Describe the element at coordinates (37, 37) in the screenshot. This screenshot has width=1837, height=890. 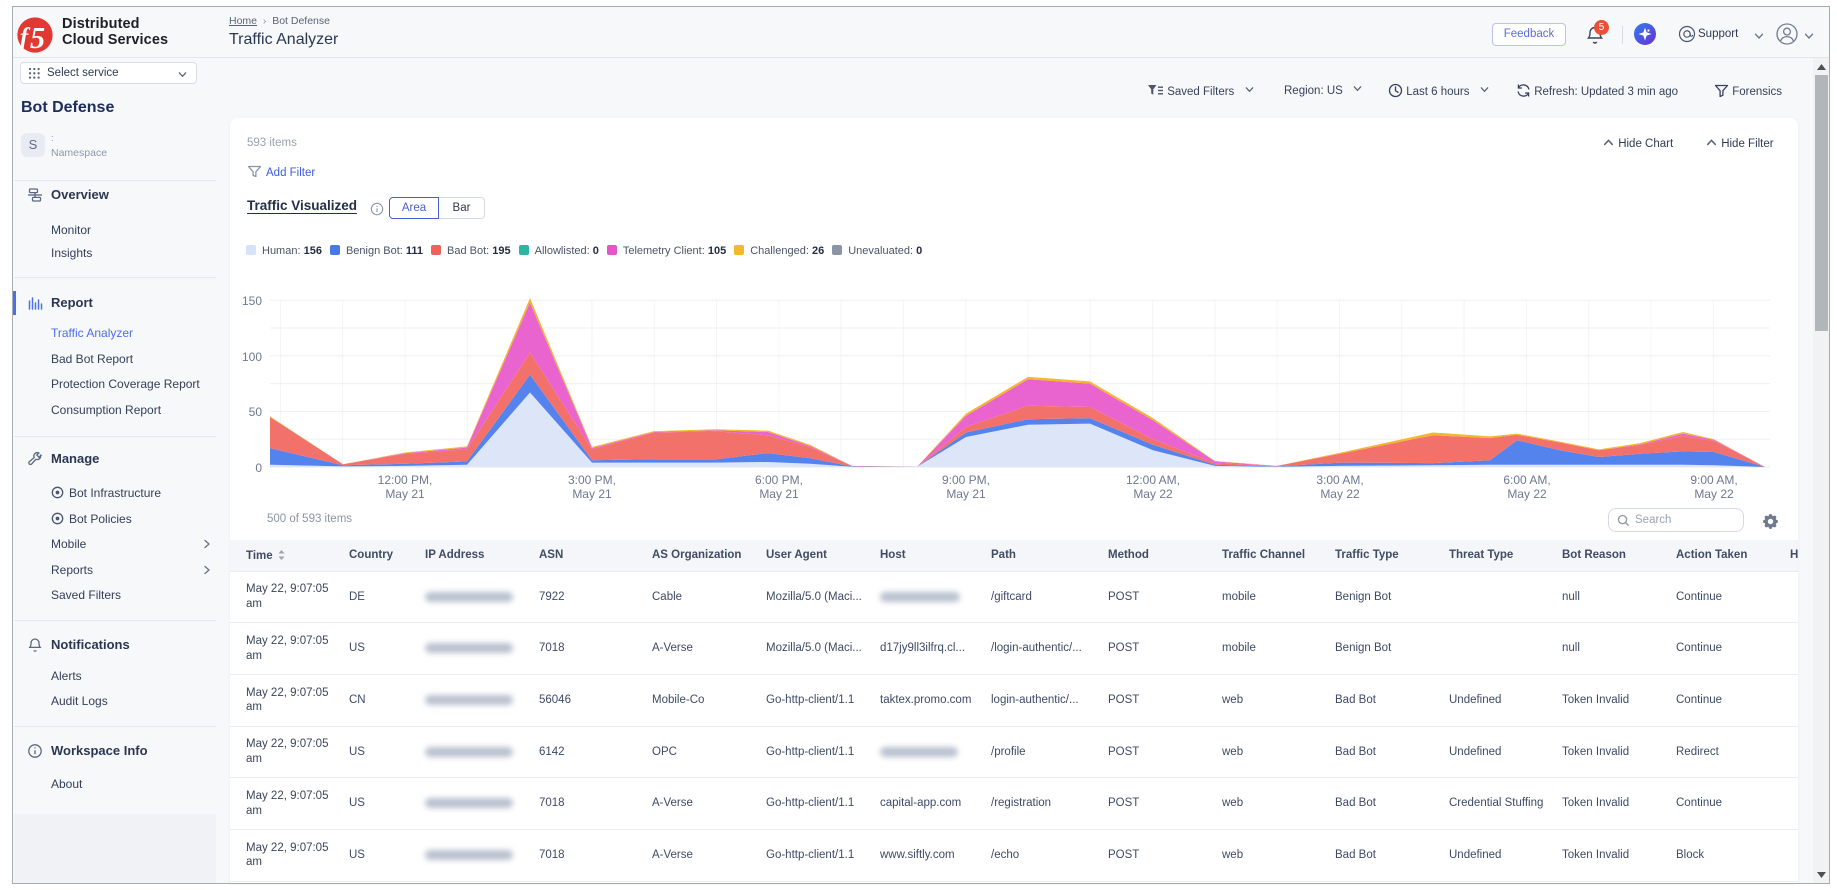
I see `svg-text: 5` at that location.